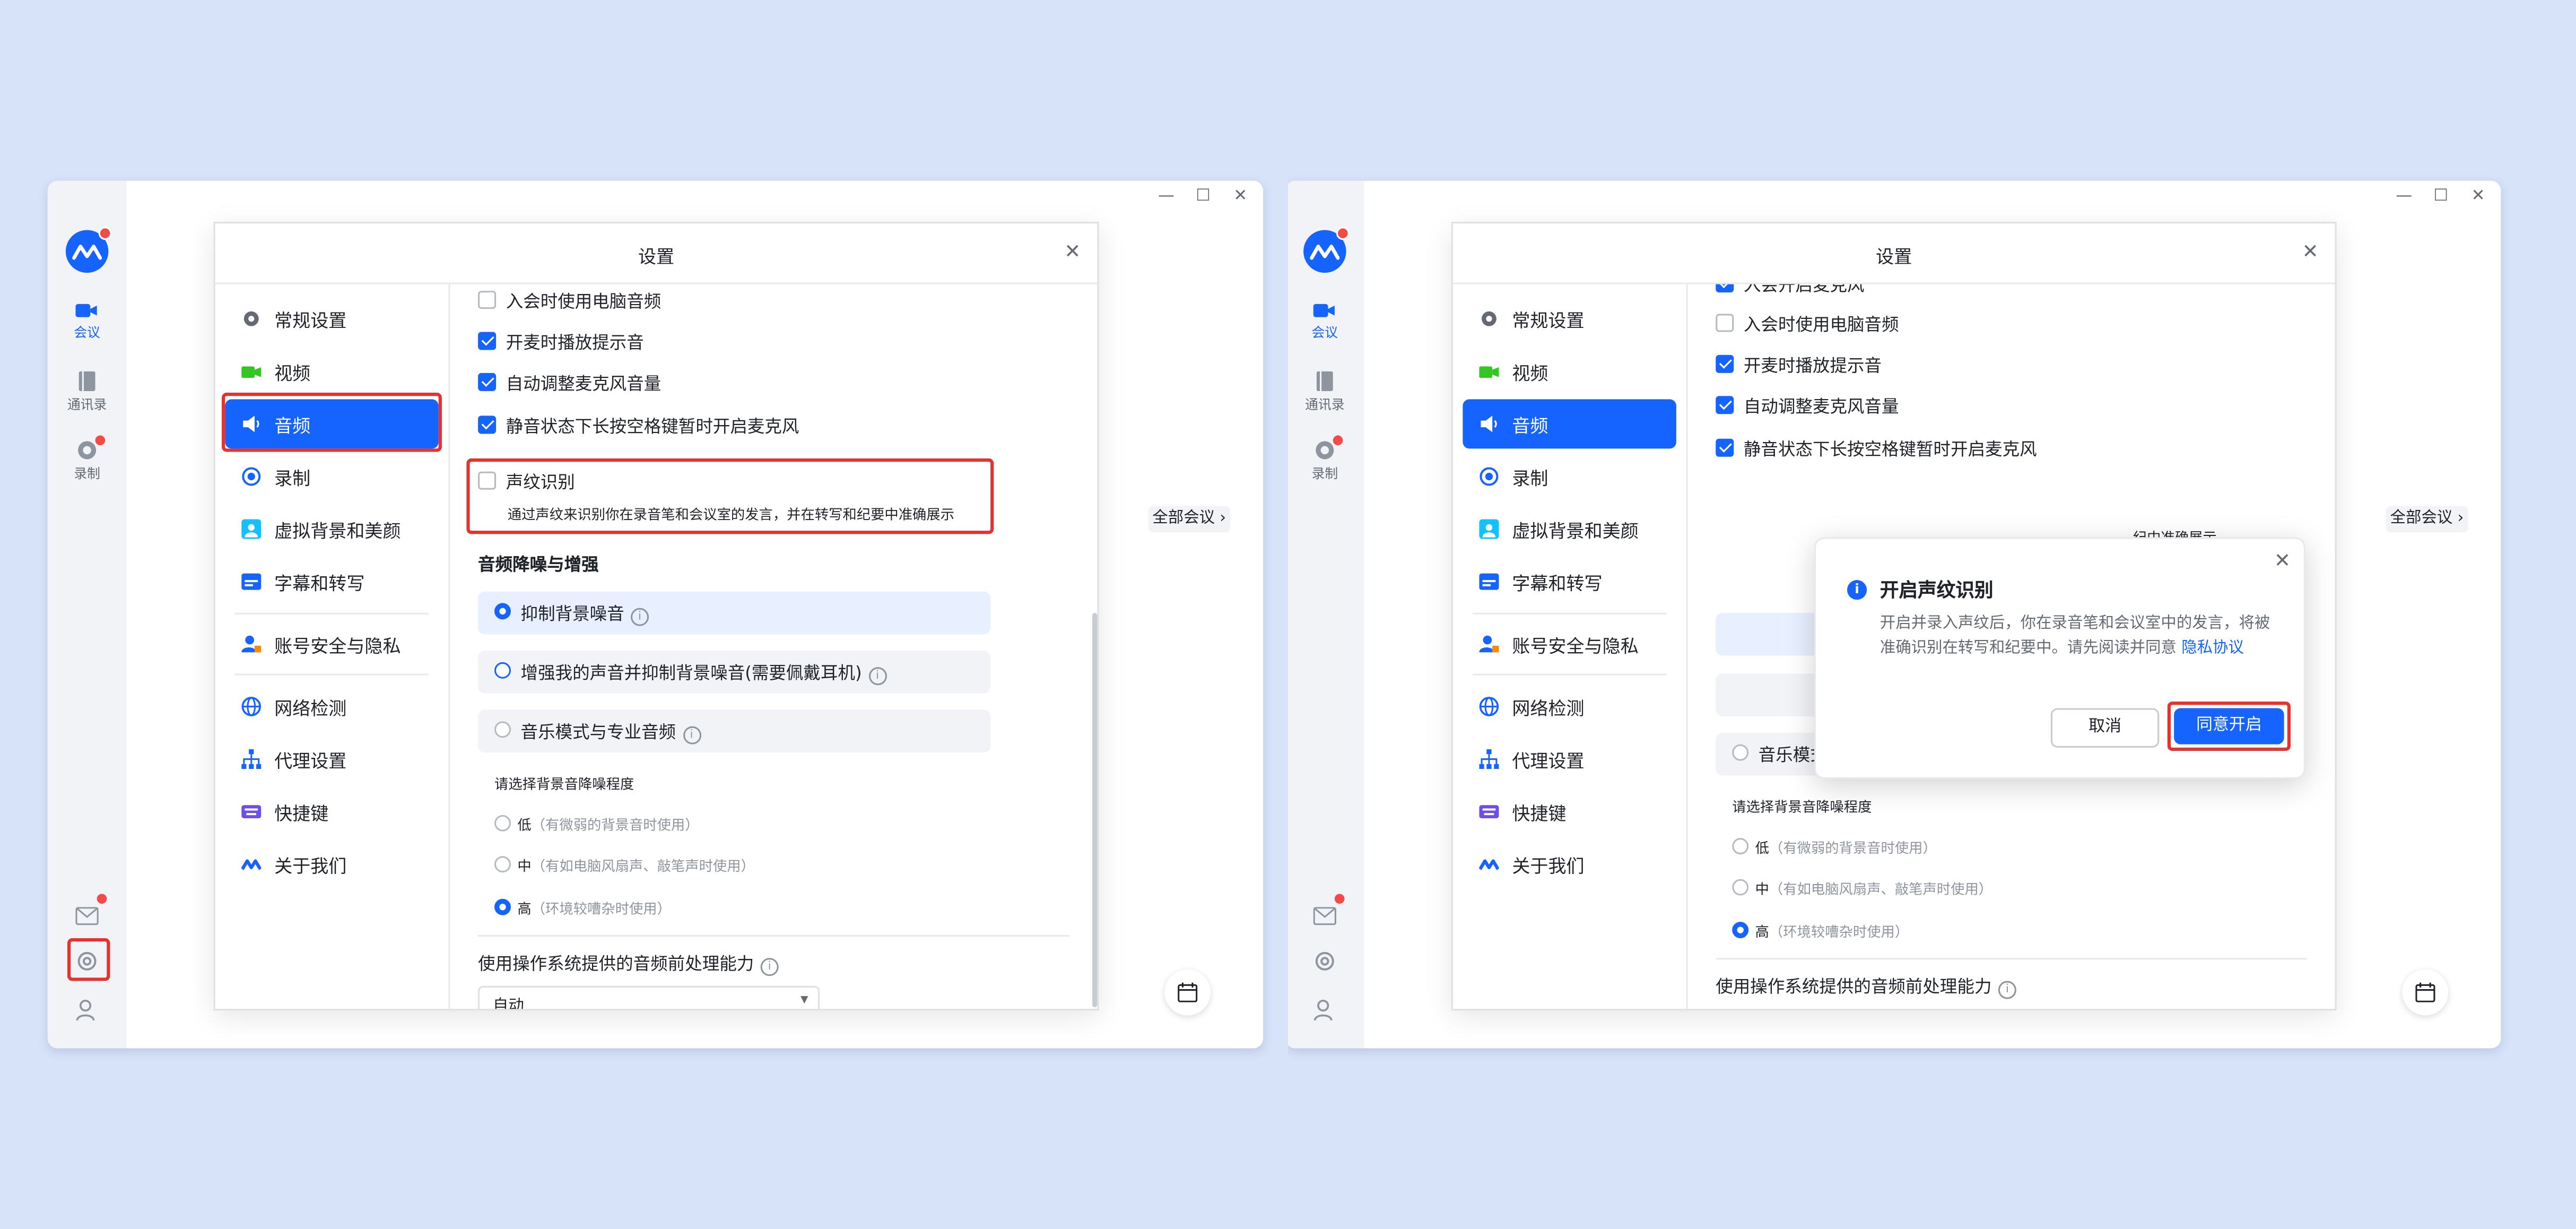 This screenshot has width=2576, height=1229. Describe the element at coordinates (1095, 810) in the screenshot. I see `scrollbar` at that location.